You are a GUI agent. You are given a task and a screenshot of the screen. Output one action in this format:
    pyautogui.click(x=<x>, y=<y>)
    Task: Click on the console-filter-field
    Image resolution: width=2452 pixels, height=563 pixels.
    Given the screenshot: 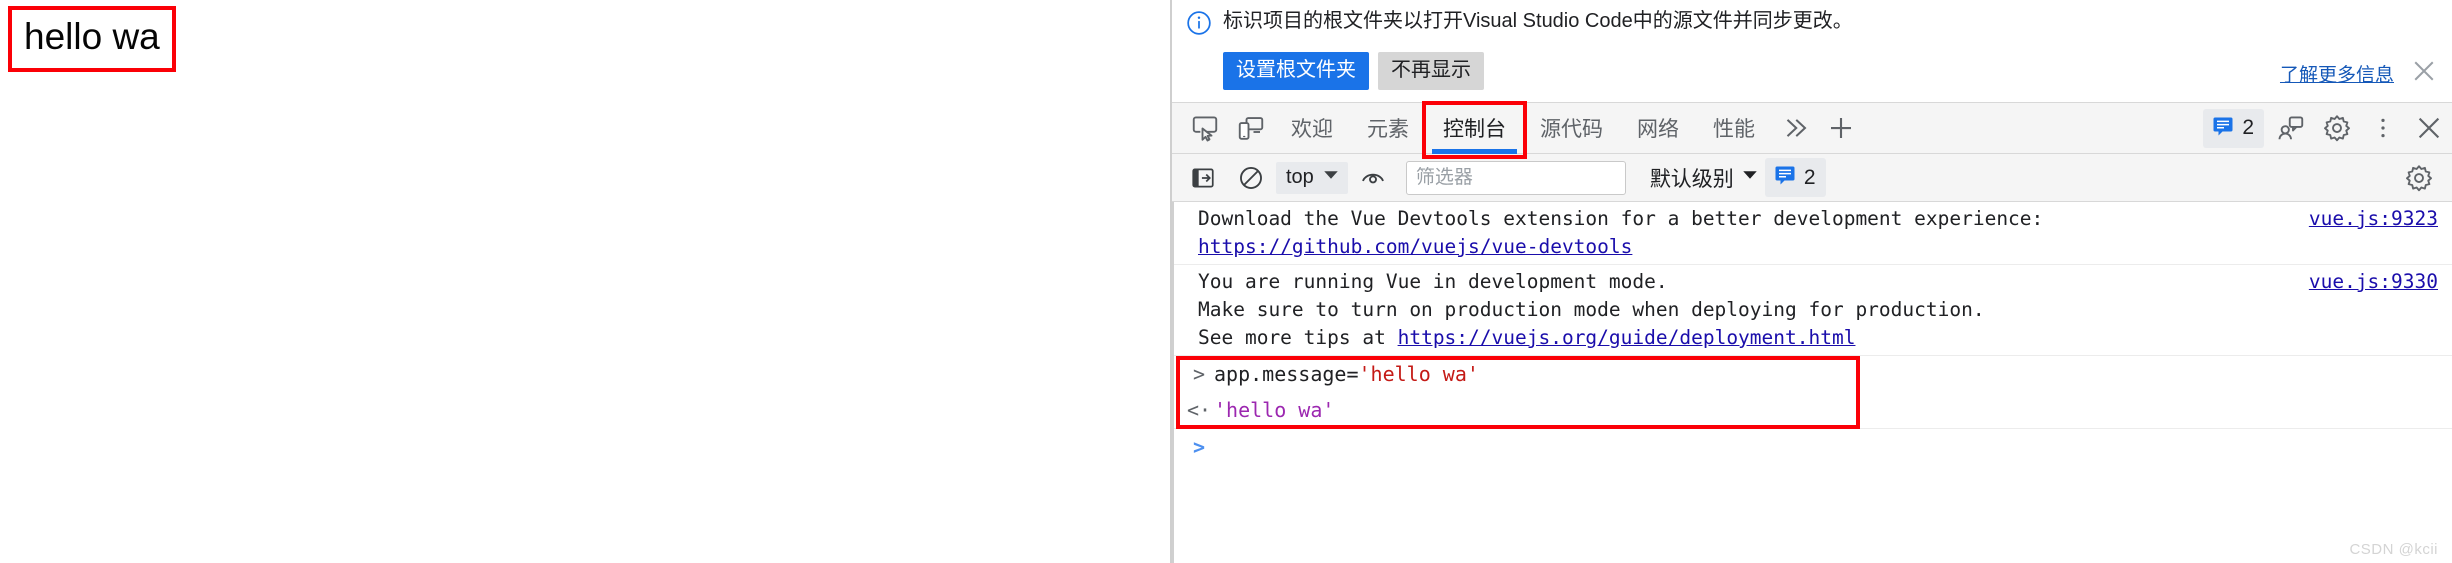 What is the action you would take?
    pyautogui.click(x=1515, y=177)
    